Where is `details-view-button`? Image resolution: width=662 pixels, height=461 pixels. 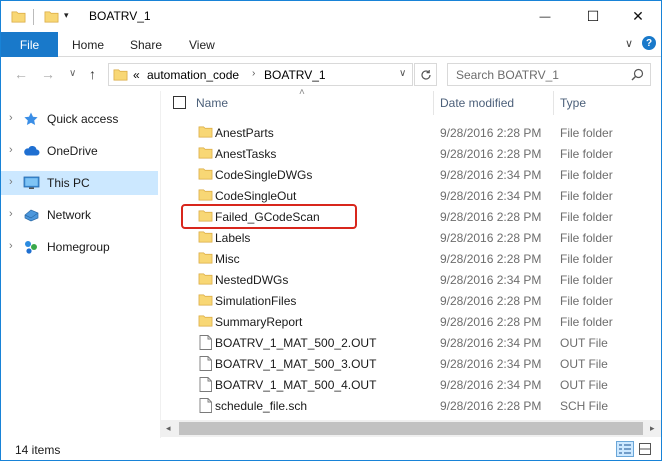
details-view-button is located at coordinates (625, 449).